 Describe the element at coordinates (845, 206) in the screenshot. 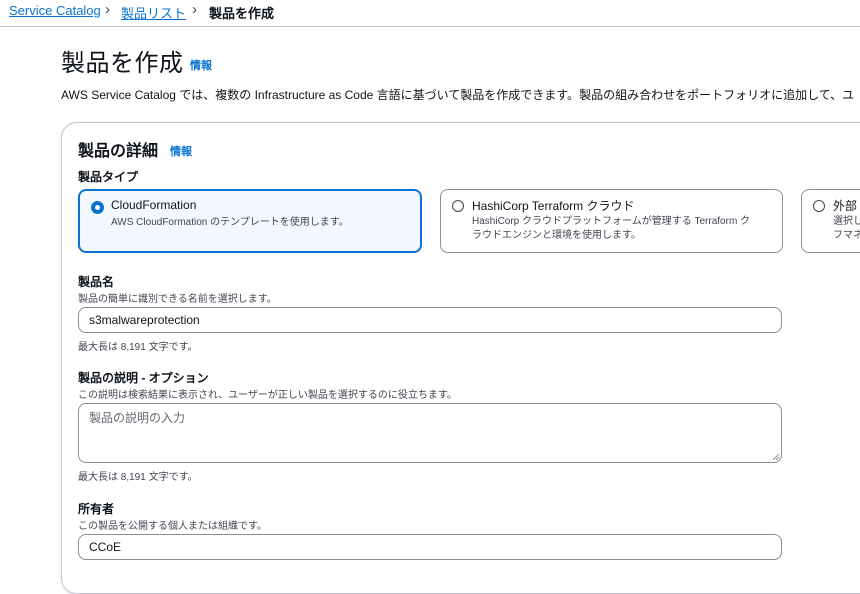

I see `tile-title: 外部` at that location.